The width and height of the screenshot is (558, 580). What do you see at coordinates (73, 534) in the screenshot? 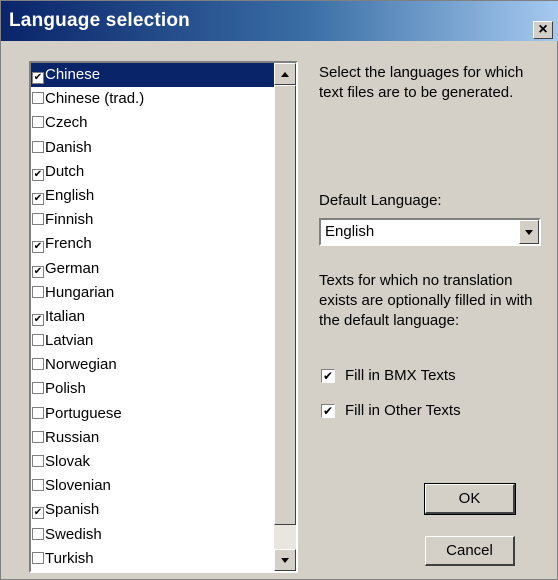
I see `language-label: Swedish` at bounding box center [73, 534].